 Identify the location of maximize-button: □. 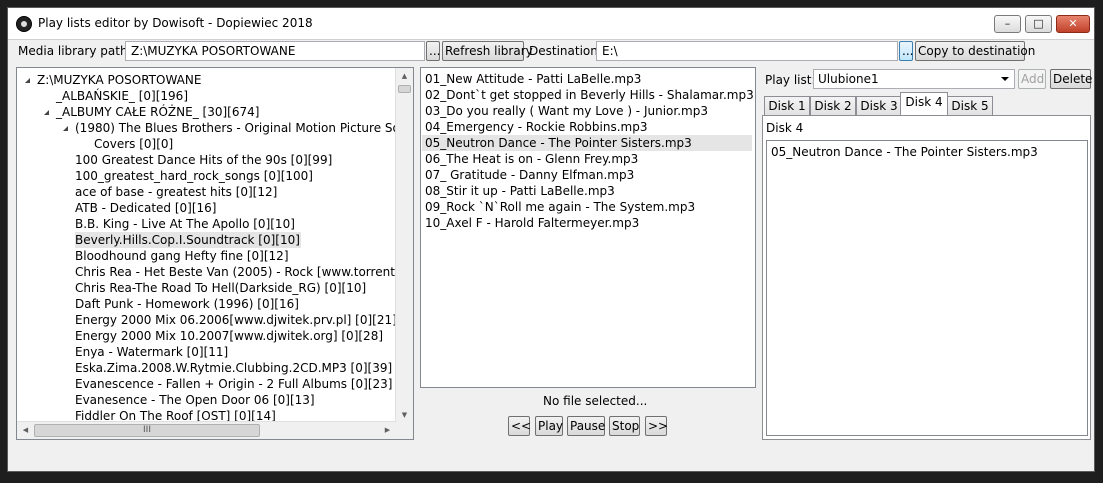
(1038, 24).